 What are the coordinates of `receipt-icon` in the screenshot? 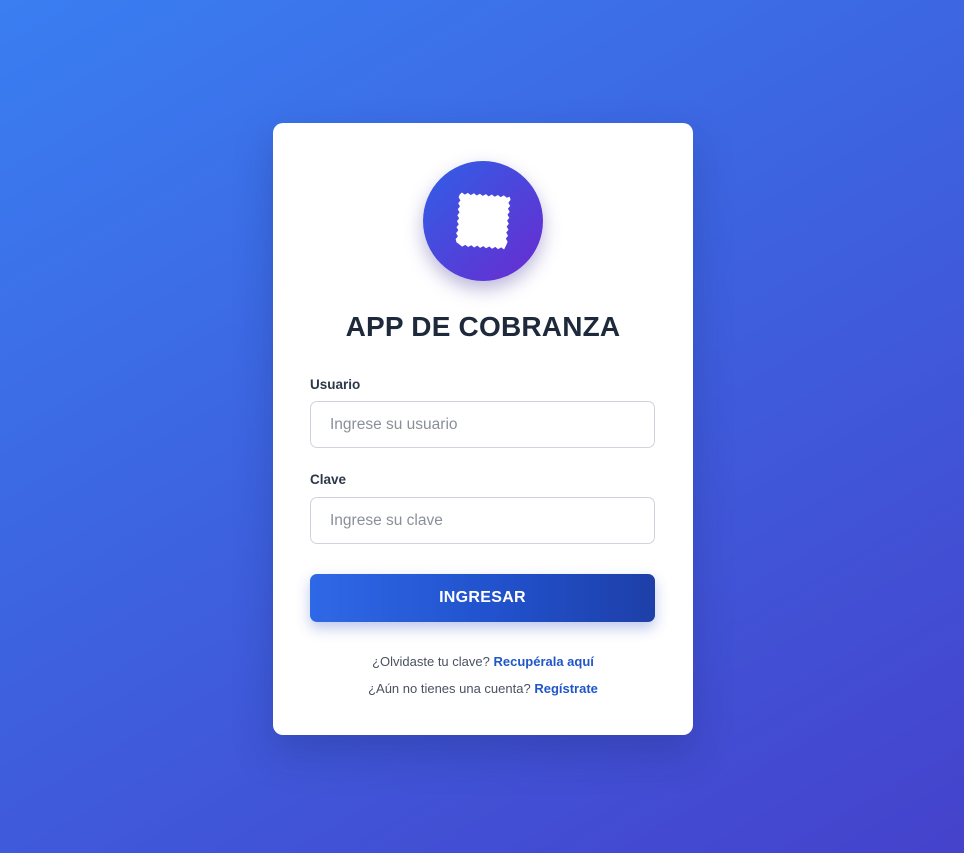 It's located at (483, 221).